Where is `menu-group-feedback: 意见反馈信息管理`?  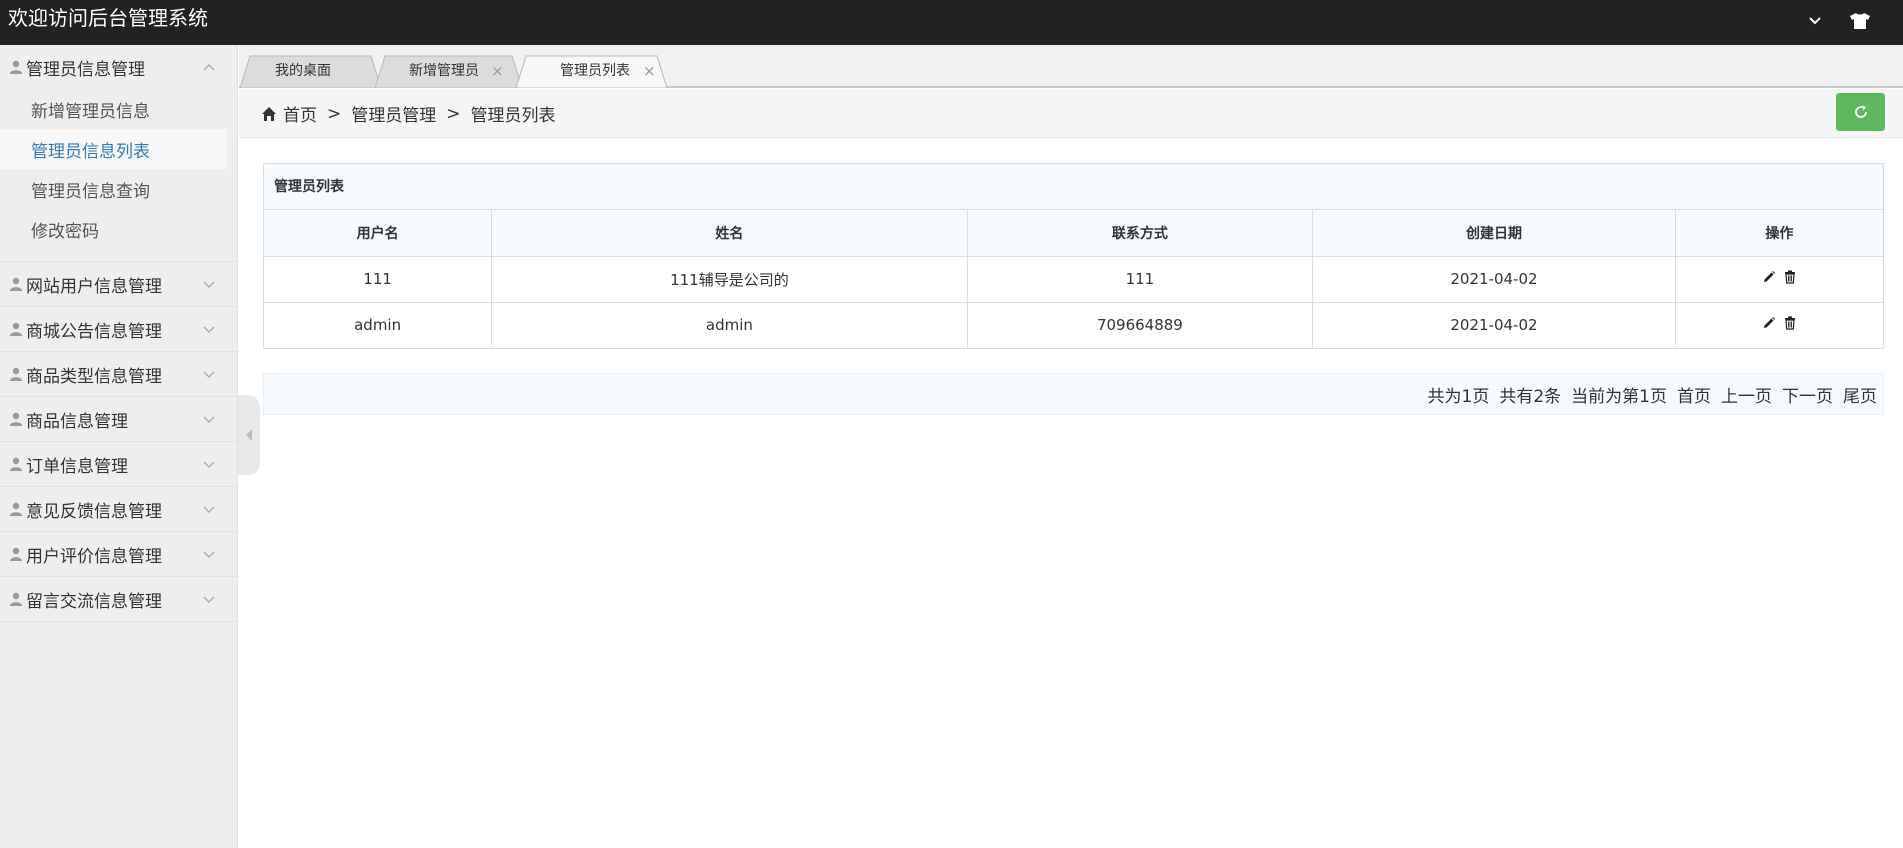 menu-group-feedback: 意见反馈信息管理 is located at coordinates (118, 509).